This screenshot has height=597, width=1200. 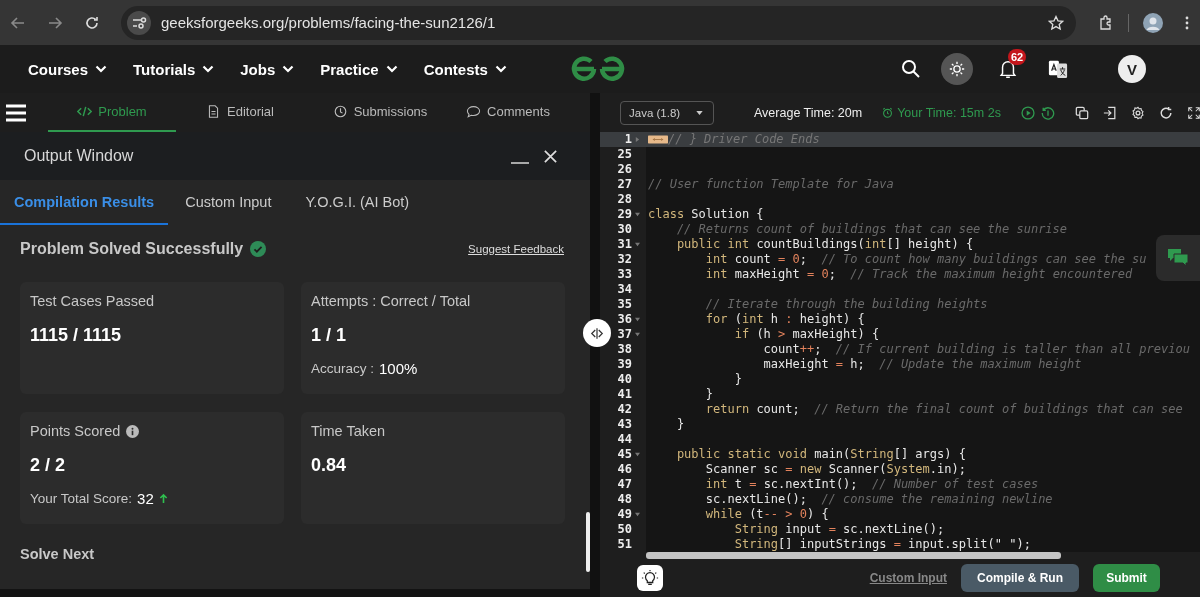 What do you see at coordinates (624, 229) in the screenshot?
I see `line-number: 30` at bounding box center [624, 229].